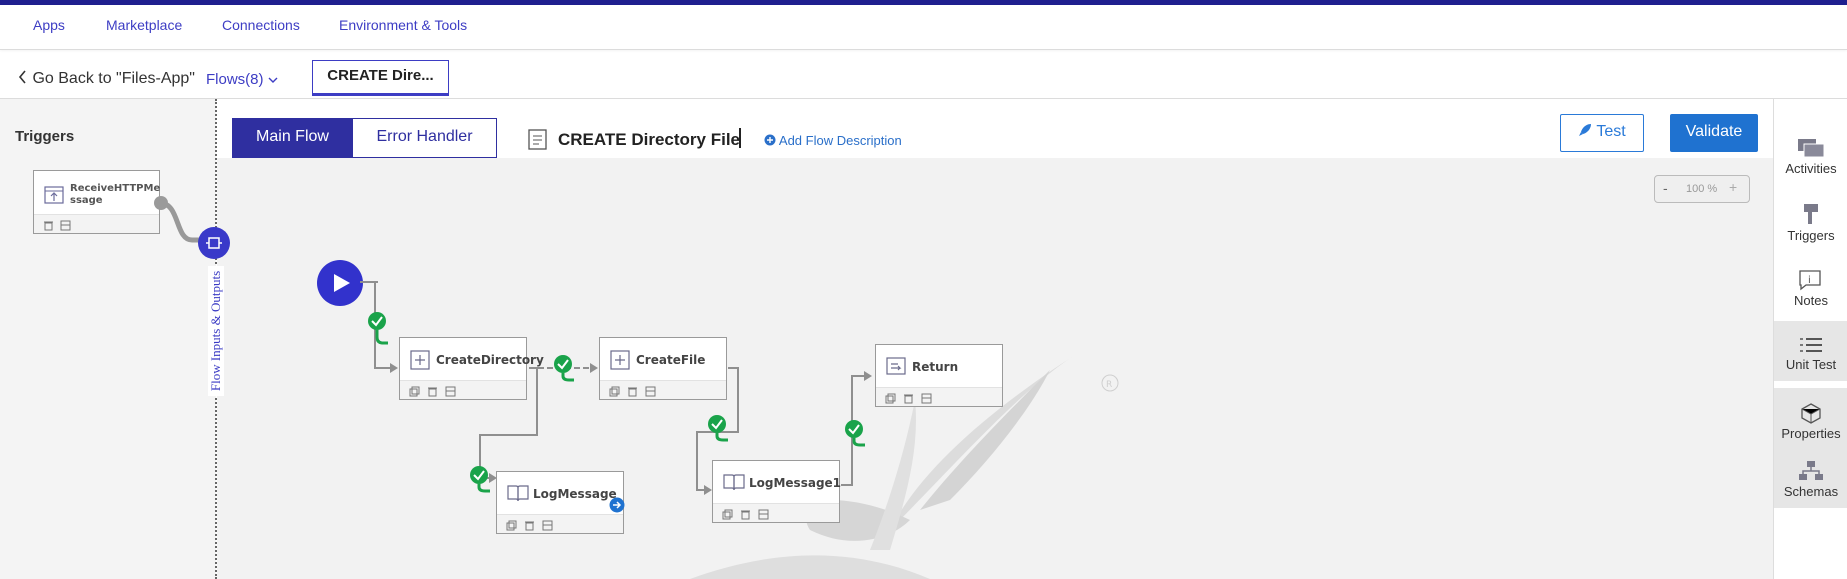  What do you see at coordinates (575, 494) in the screenshot?
I see `node-label: LogMessage` at bounding box center [575, 494].